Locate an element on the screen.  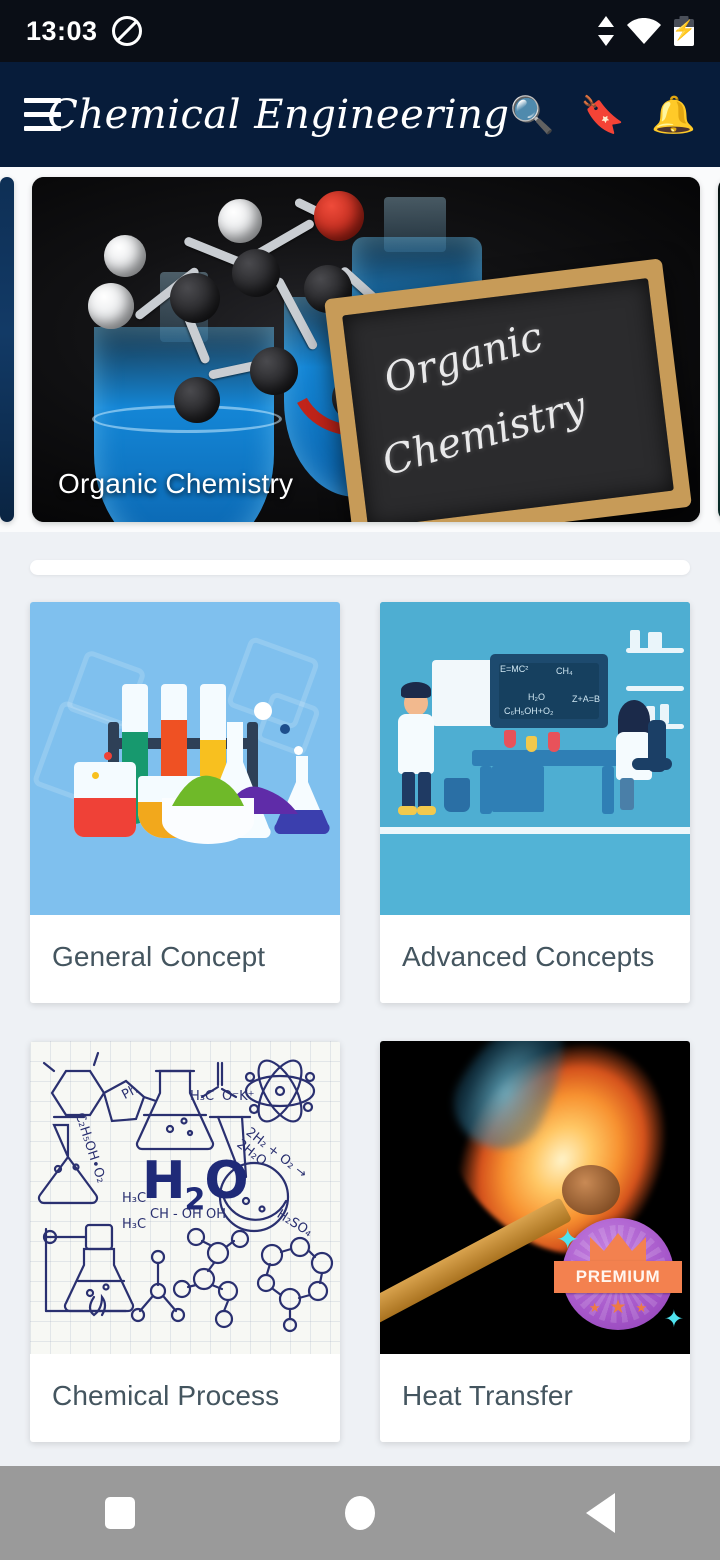
empty-white-strip is located at coordinates (360, 567).